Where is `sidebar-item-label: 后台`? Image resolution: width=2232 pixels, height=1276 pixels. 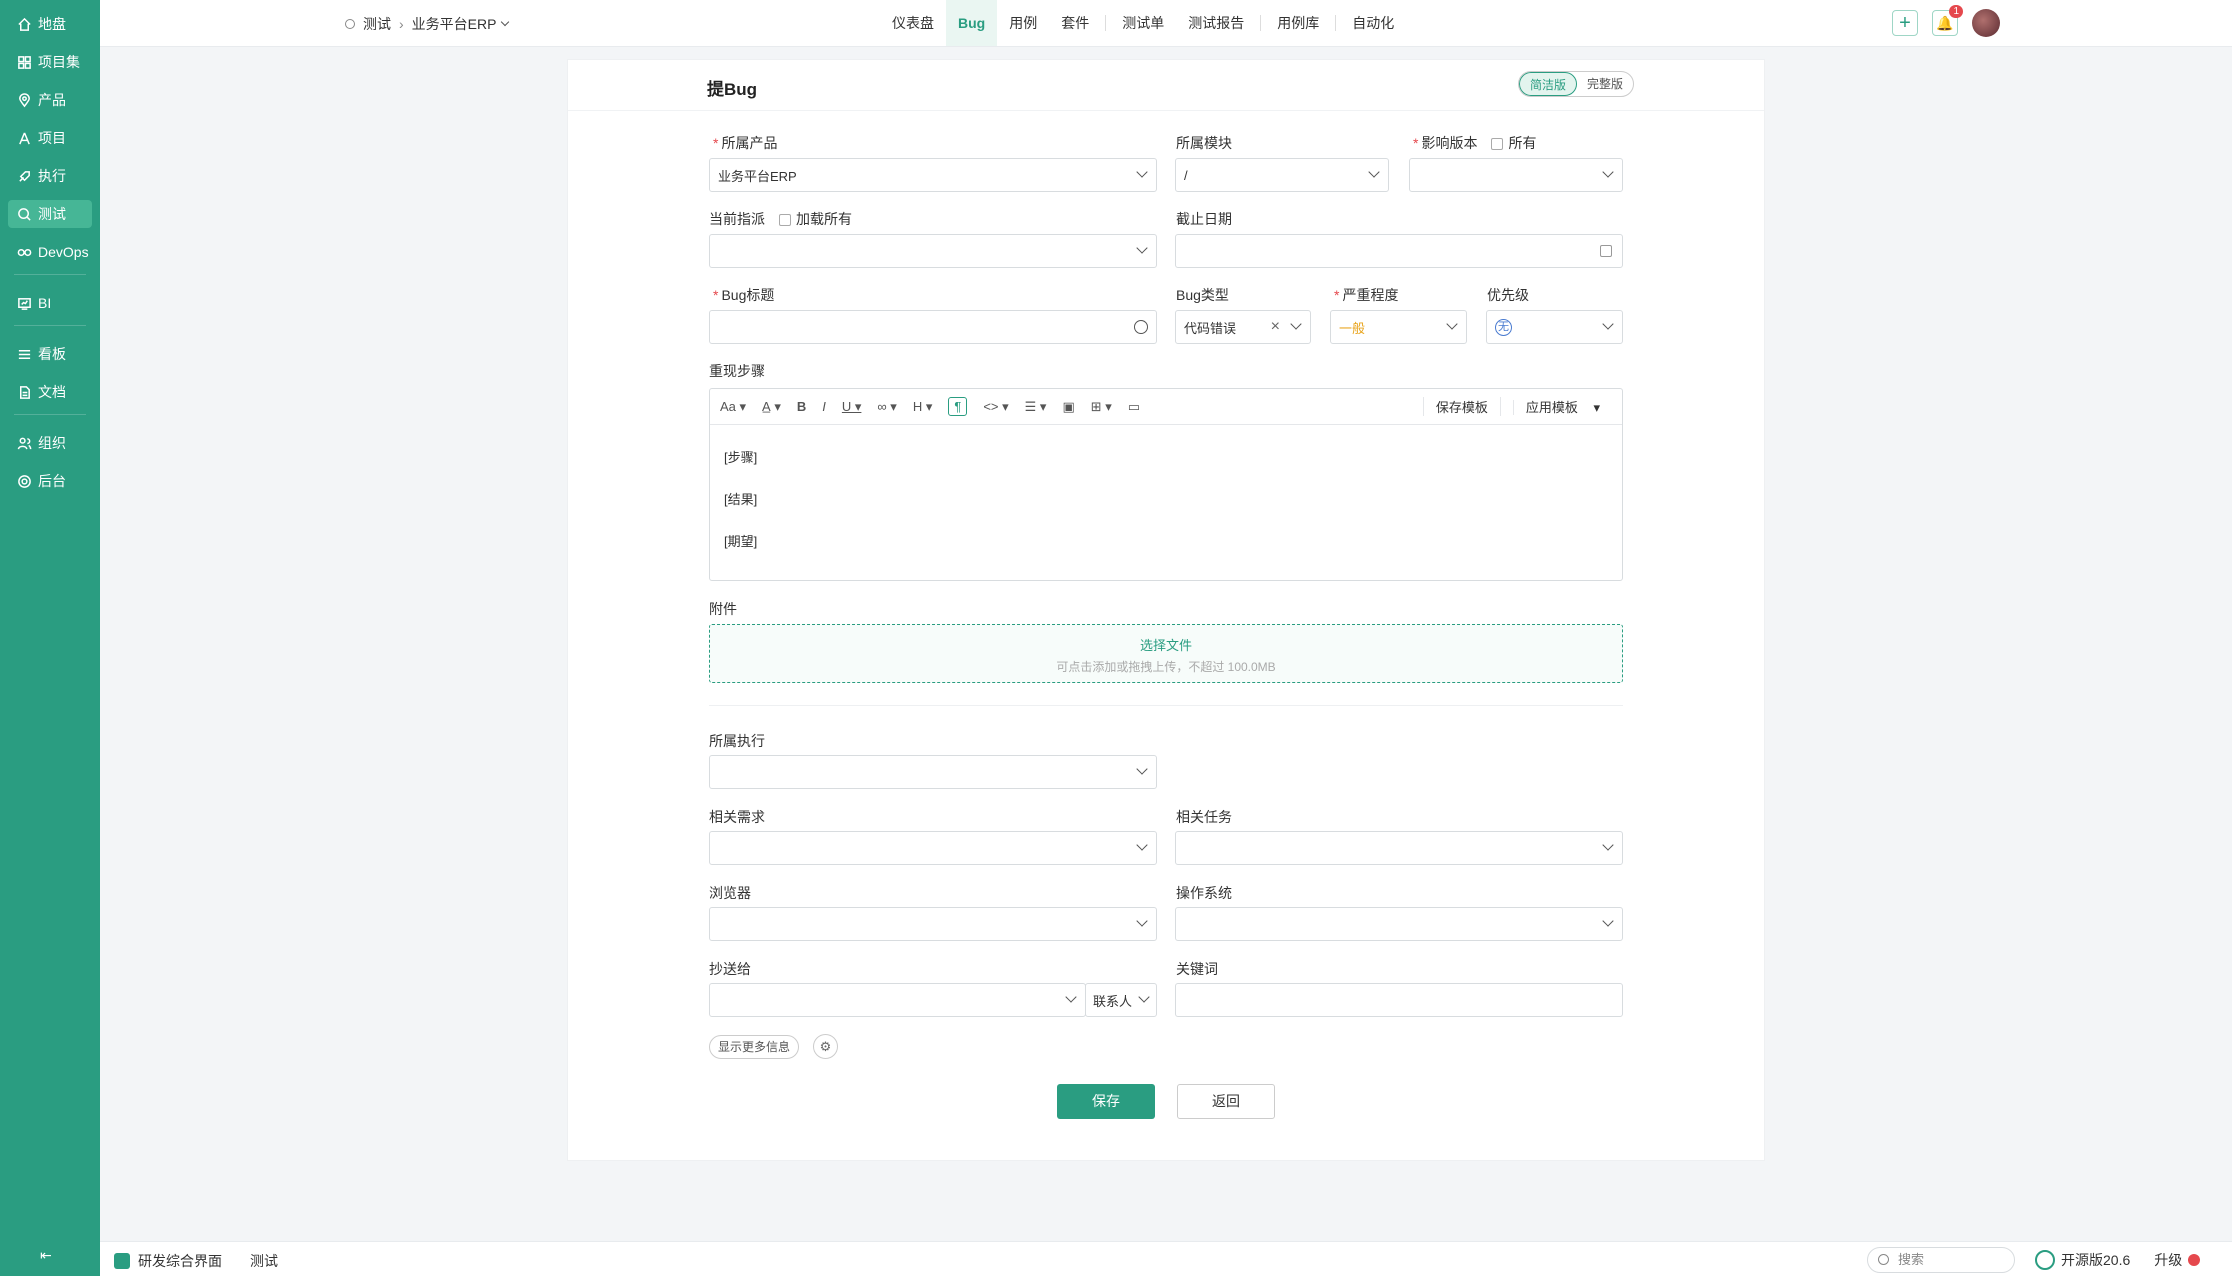
sidebar-item-label: 后台 is located at coordinates (52, 481).